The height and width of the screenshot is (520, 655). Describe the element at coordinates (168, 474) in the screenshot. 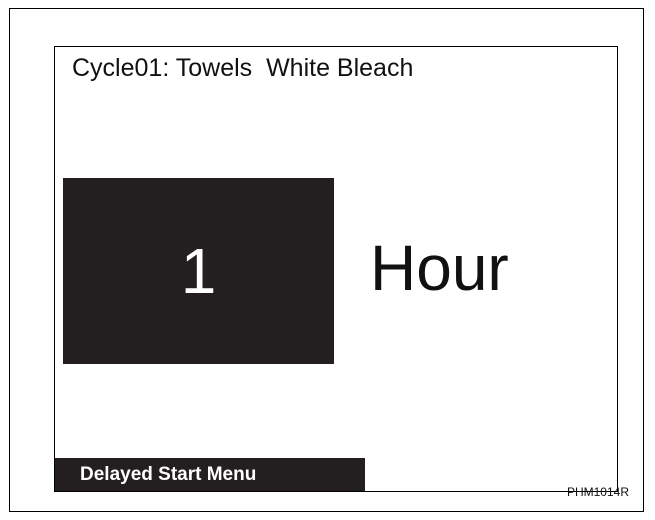

I see `menu-label: Delayed Start Menu` at that location.